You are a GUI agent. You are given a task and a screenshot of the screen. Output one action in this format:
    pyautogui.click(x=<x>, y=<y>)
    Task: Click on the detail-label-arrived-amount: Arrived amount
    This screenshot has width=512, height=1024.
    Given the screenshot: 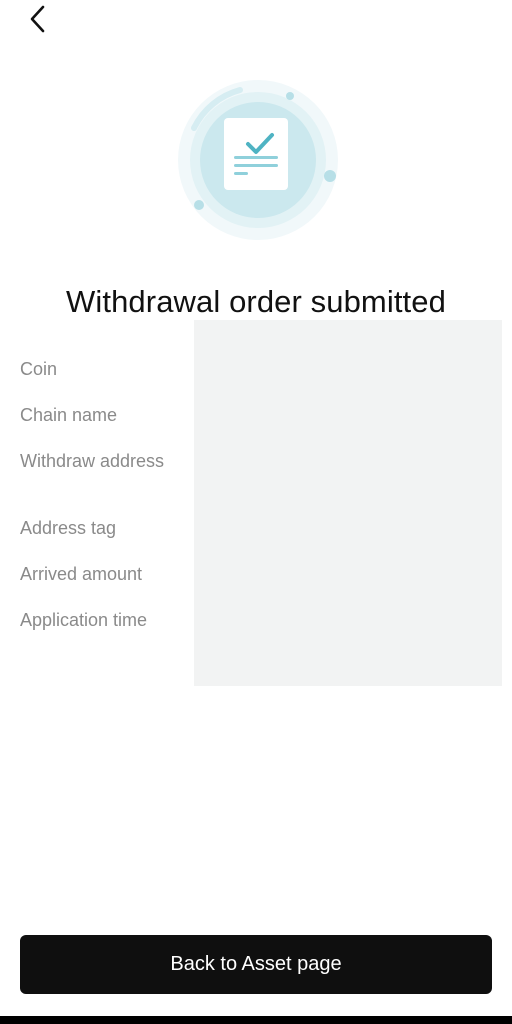 What is the action you would take?
    pyautogui.click(x=81, y=574)
    